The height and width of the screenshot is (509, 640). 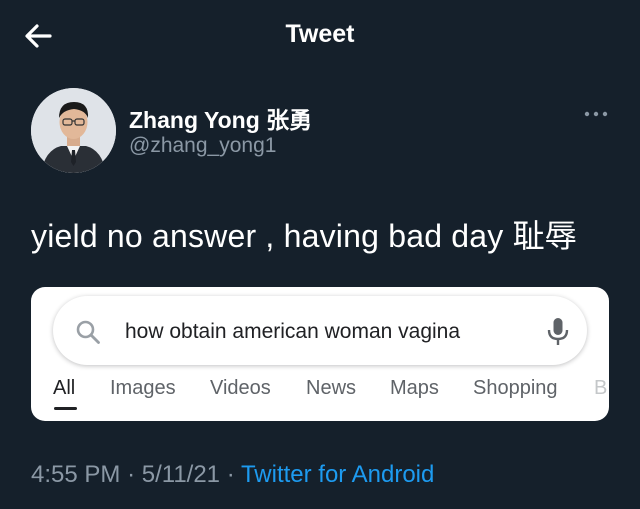 I want to click on tab-all: All, so click(x=64, y=388).